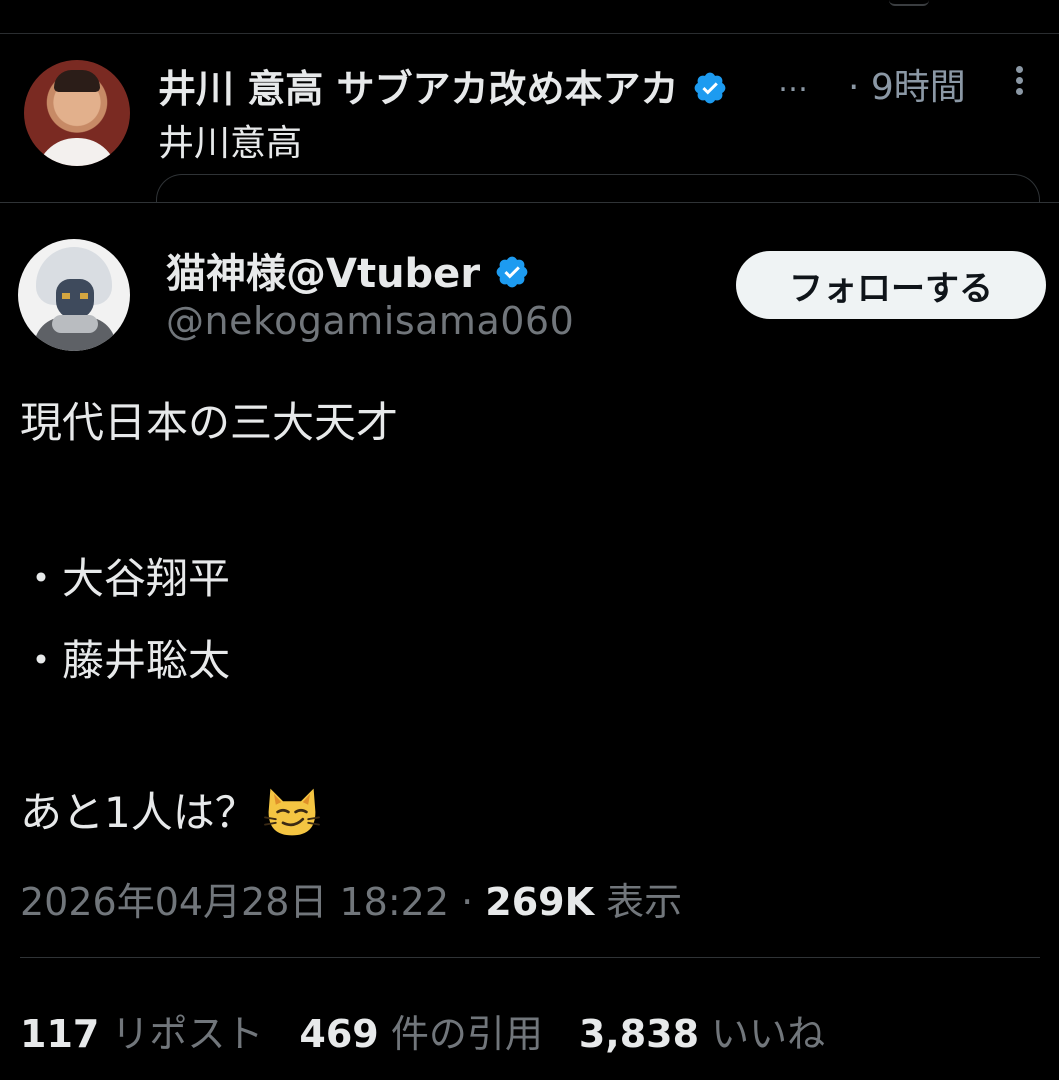 This screenshot has height=1080, width=1059. What do you see at coordinates (907, 84) in the screenshot?
I see `reply-time: · 9時間` at bounding box center [907, 84].